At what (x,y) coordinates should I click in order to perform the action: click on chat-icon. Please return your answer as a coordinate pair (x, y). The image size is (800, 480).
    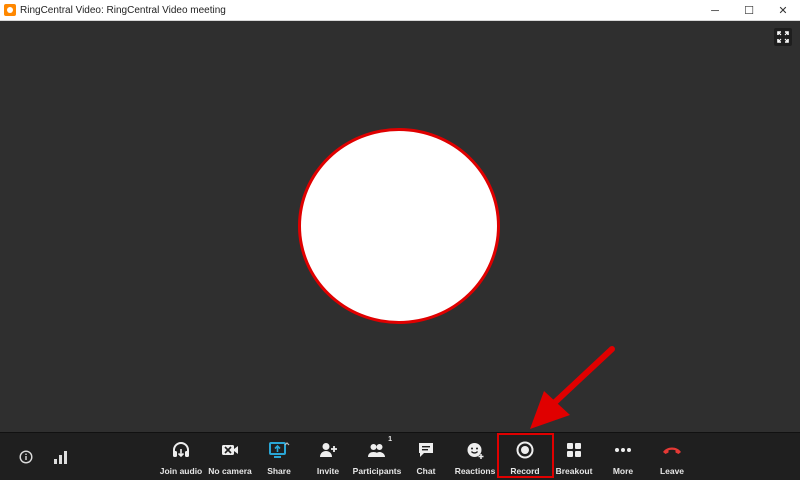
    Looking at the image, I should click on (426, 450).